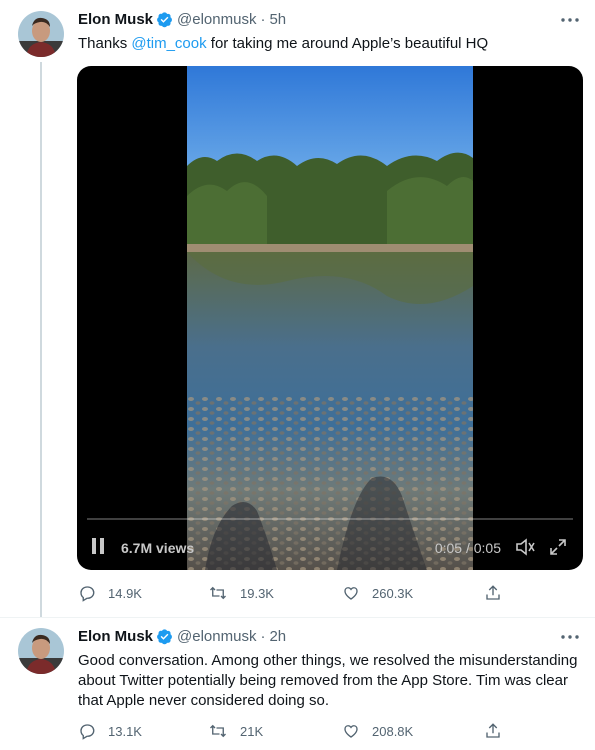 This screenshot has height=750, width=595. Describe the element at coordinates (277, 19) in the screenshot. I see `timestamp: 5h` at that location.